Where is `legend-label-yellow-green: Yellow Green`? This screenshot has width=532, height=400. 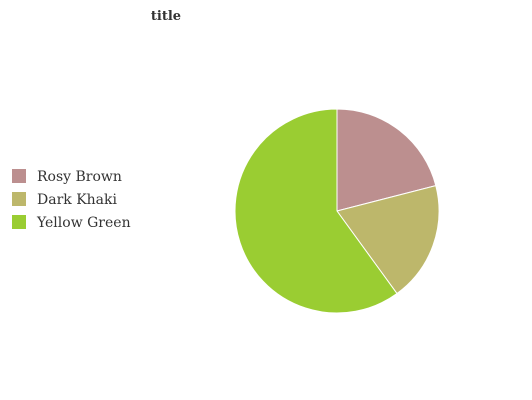
legend-label-yellow-green: Yellow Green is located at coordinates (83, 223).